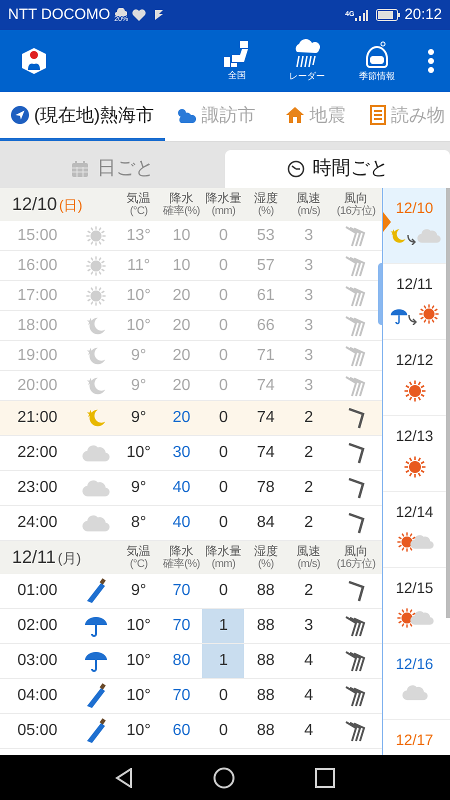  I want to click on column-unit: (%), so click(266, 211).